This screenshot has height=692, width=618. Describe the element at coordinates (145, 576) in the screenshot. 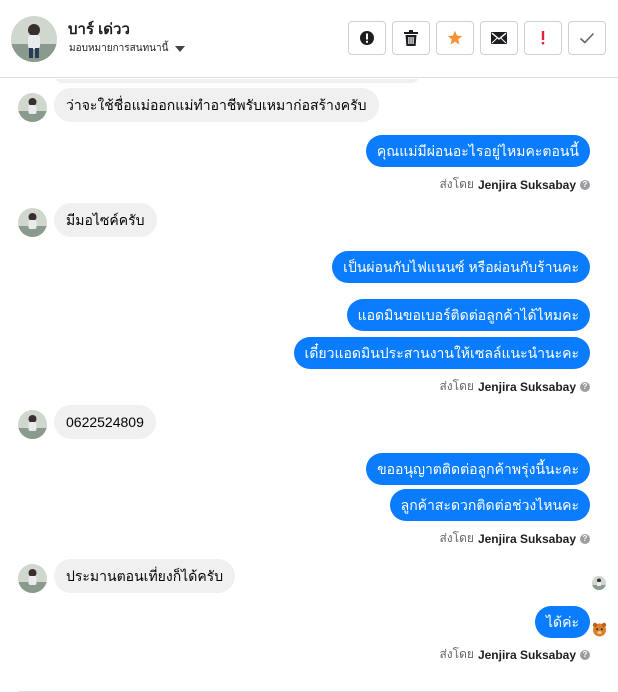

I see `incoming-message: ประมานตอนเที่ยงก็ได้ครับ` at that location.